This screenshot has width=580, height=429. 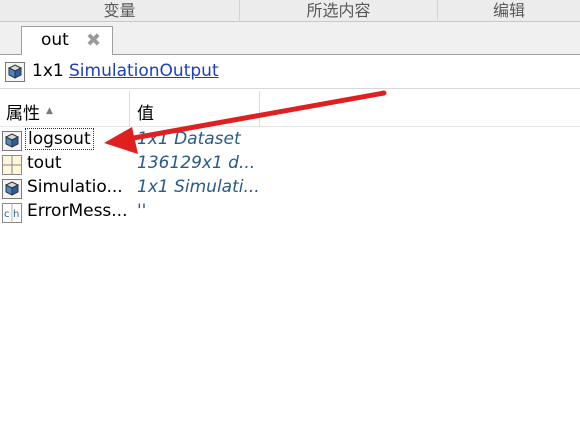 What do you see at coordinates (65, 109) in the screenshot?
I see `column-header-property: 属性 ▲` at bounding box center [65, 109].